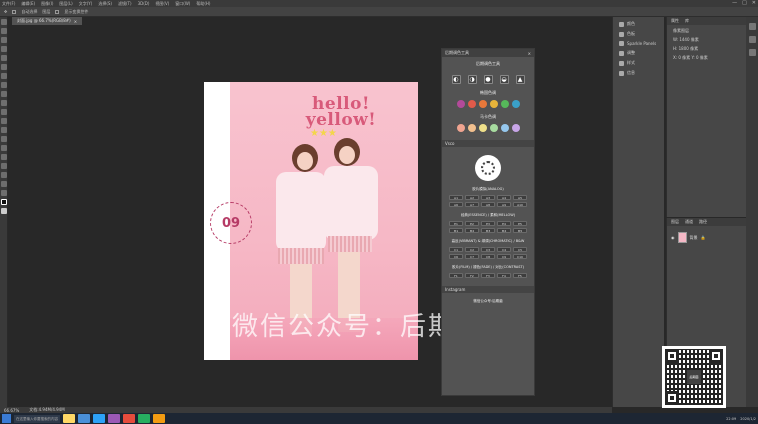 The image size is (758, 424). I want to click on panel-item-color: 颜色, so click(641, 24).